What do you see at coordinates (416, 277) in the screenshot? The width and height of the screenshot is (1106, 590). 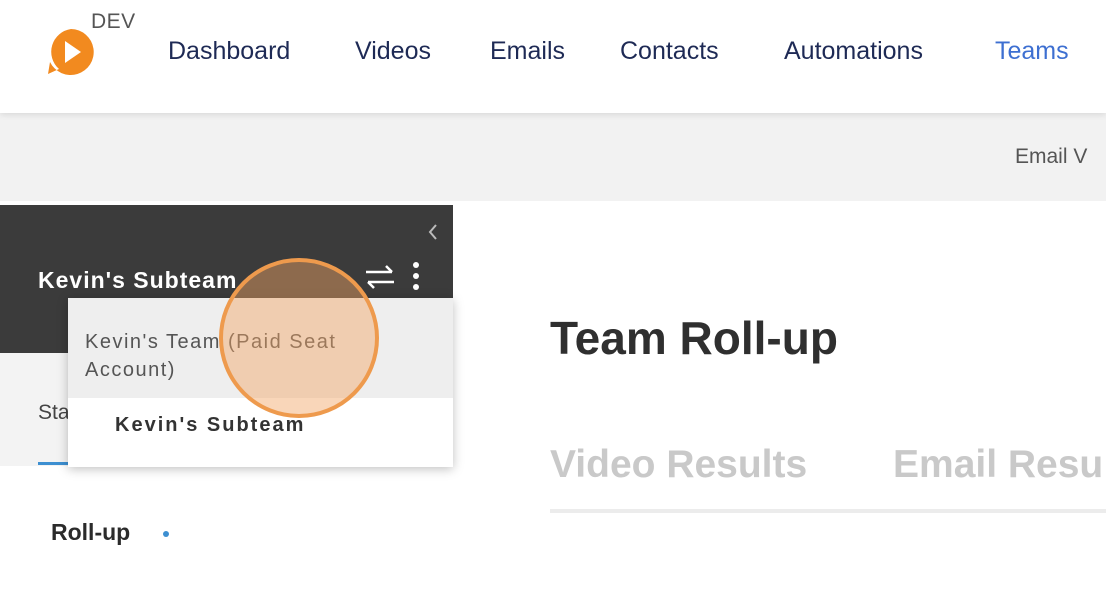 I see `more-options-icon` at bounding box center [416, 277].